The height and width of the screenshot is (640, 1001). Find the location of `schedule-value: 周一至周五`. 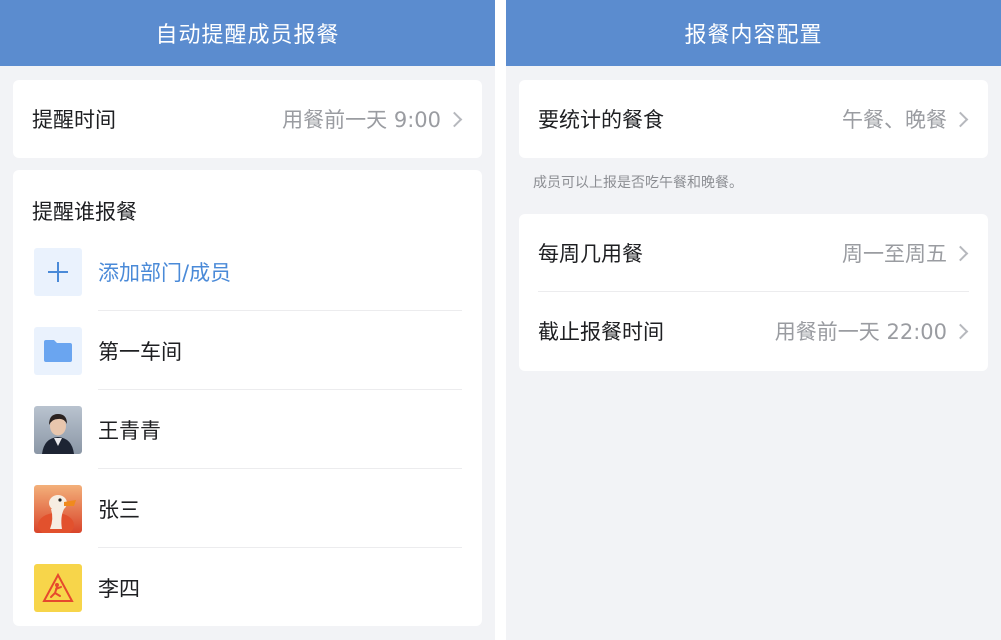

schedule-value: 周一至周五 is located at coordinates (894, 254).